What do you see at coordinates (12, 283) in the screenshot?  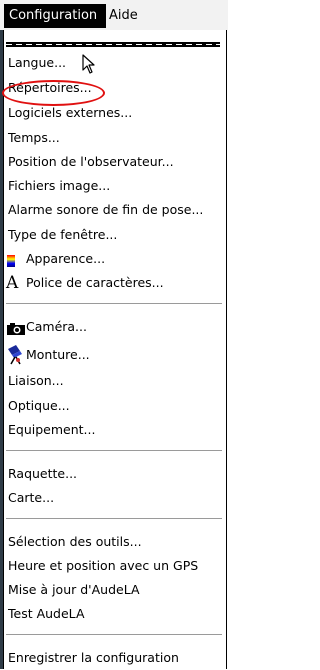 I see `font-icon: A` at bounding box center [12, 283].